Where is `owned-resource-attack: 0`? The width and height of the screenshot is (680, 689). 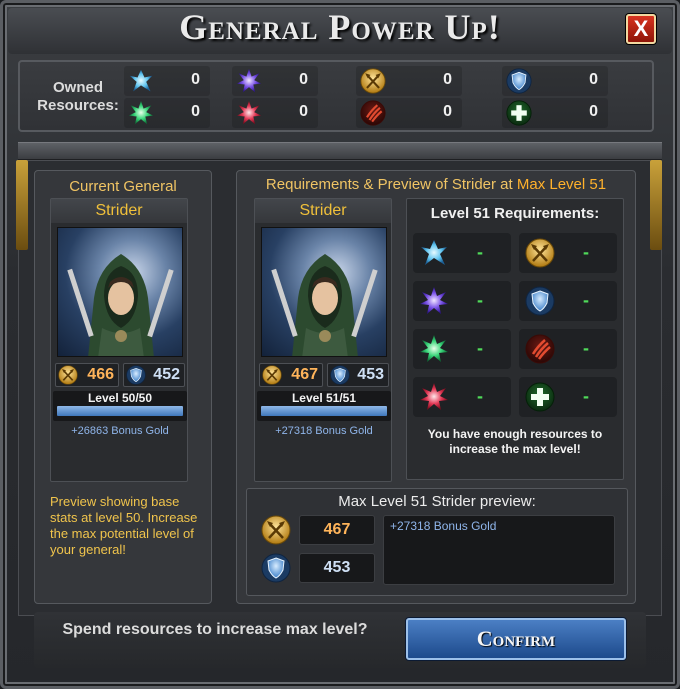
owned-resource-attack: 0 is located at coordinates (409, 81).